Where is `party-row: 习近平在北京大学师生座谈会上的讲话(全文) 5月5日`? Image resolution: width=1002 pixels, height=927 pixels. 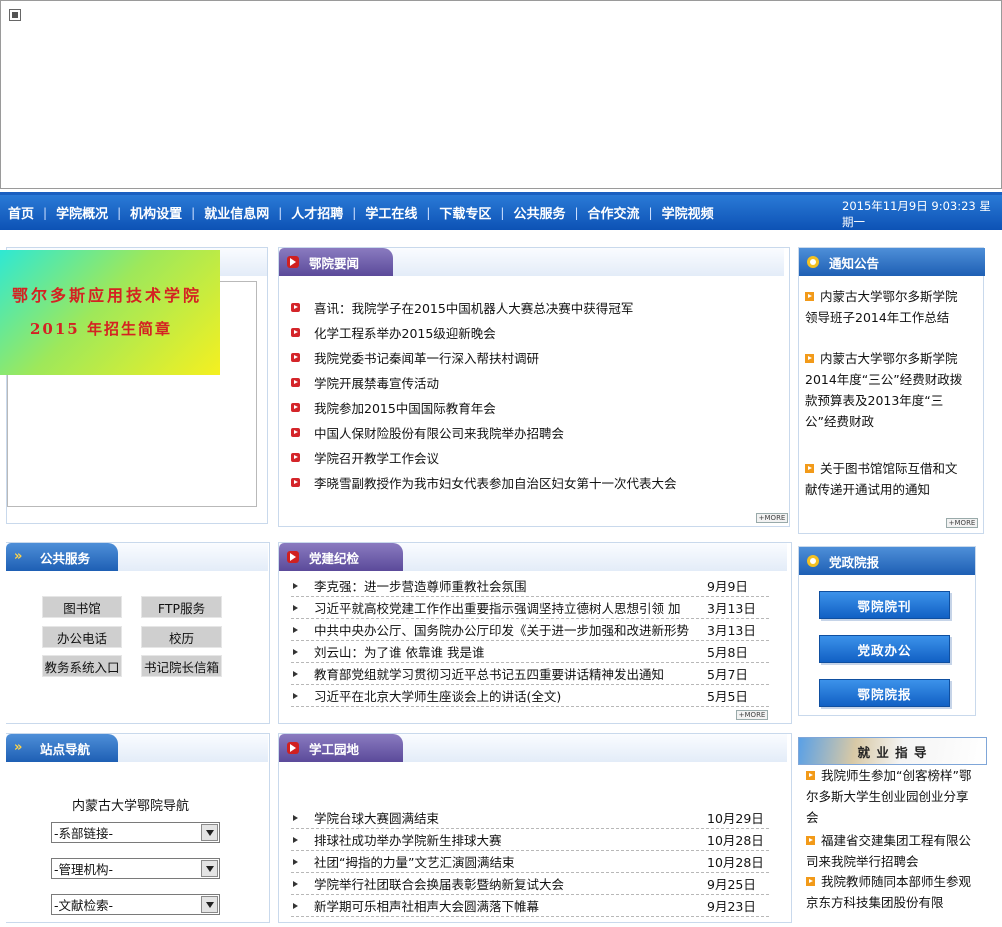
party-row: 习近平在北京大学师生座谈会上的讲话(全文) 5月5日 is located at coordinates (530, 696).